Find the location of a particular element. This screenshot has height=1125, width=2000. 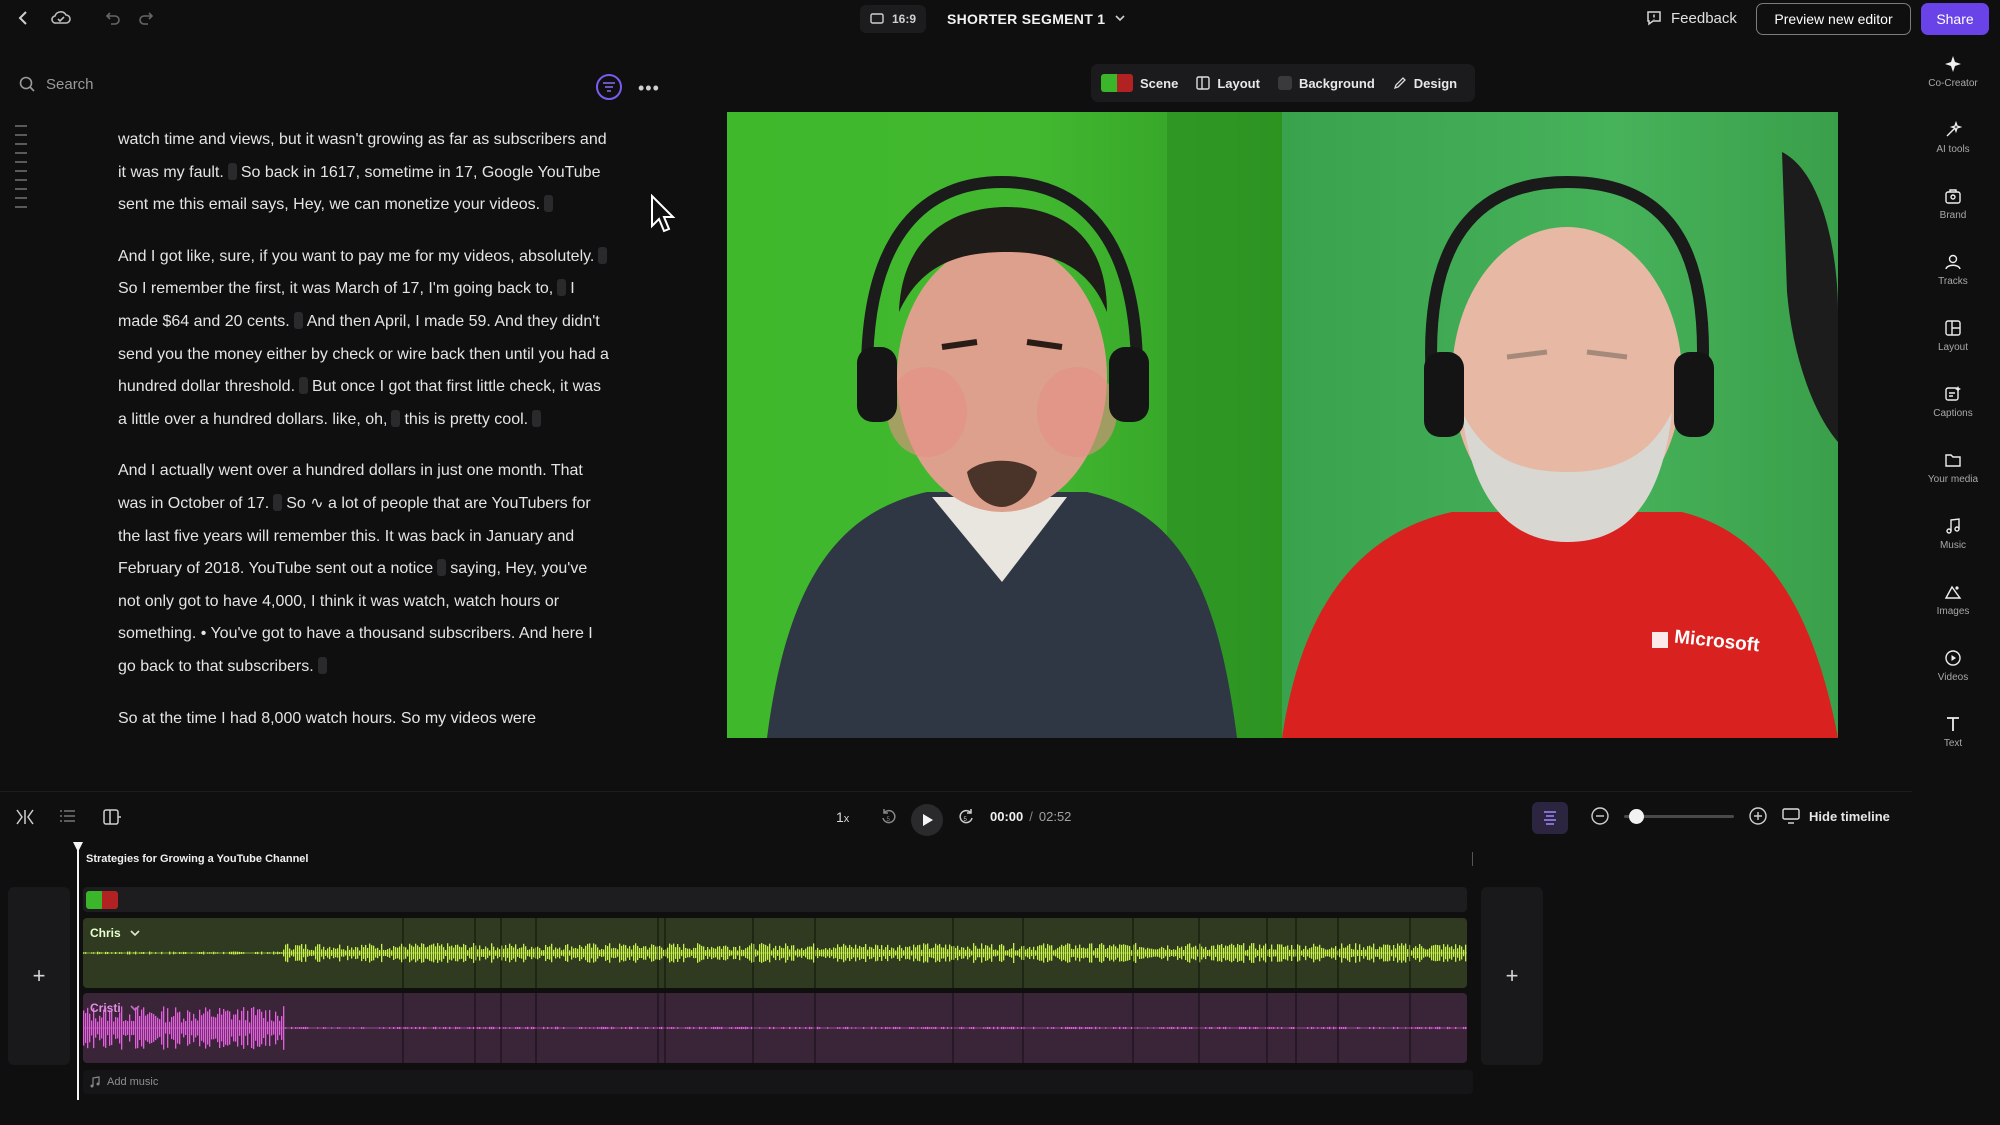

project-title: SHORTER SEGMENT 1 is located at coordinates (1026, 19).